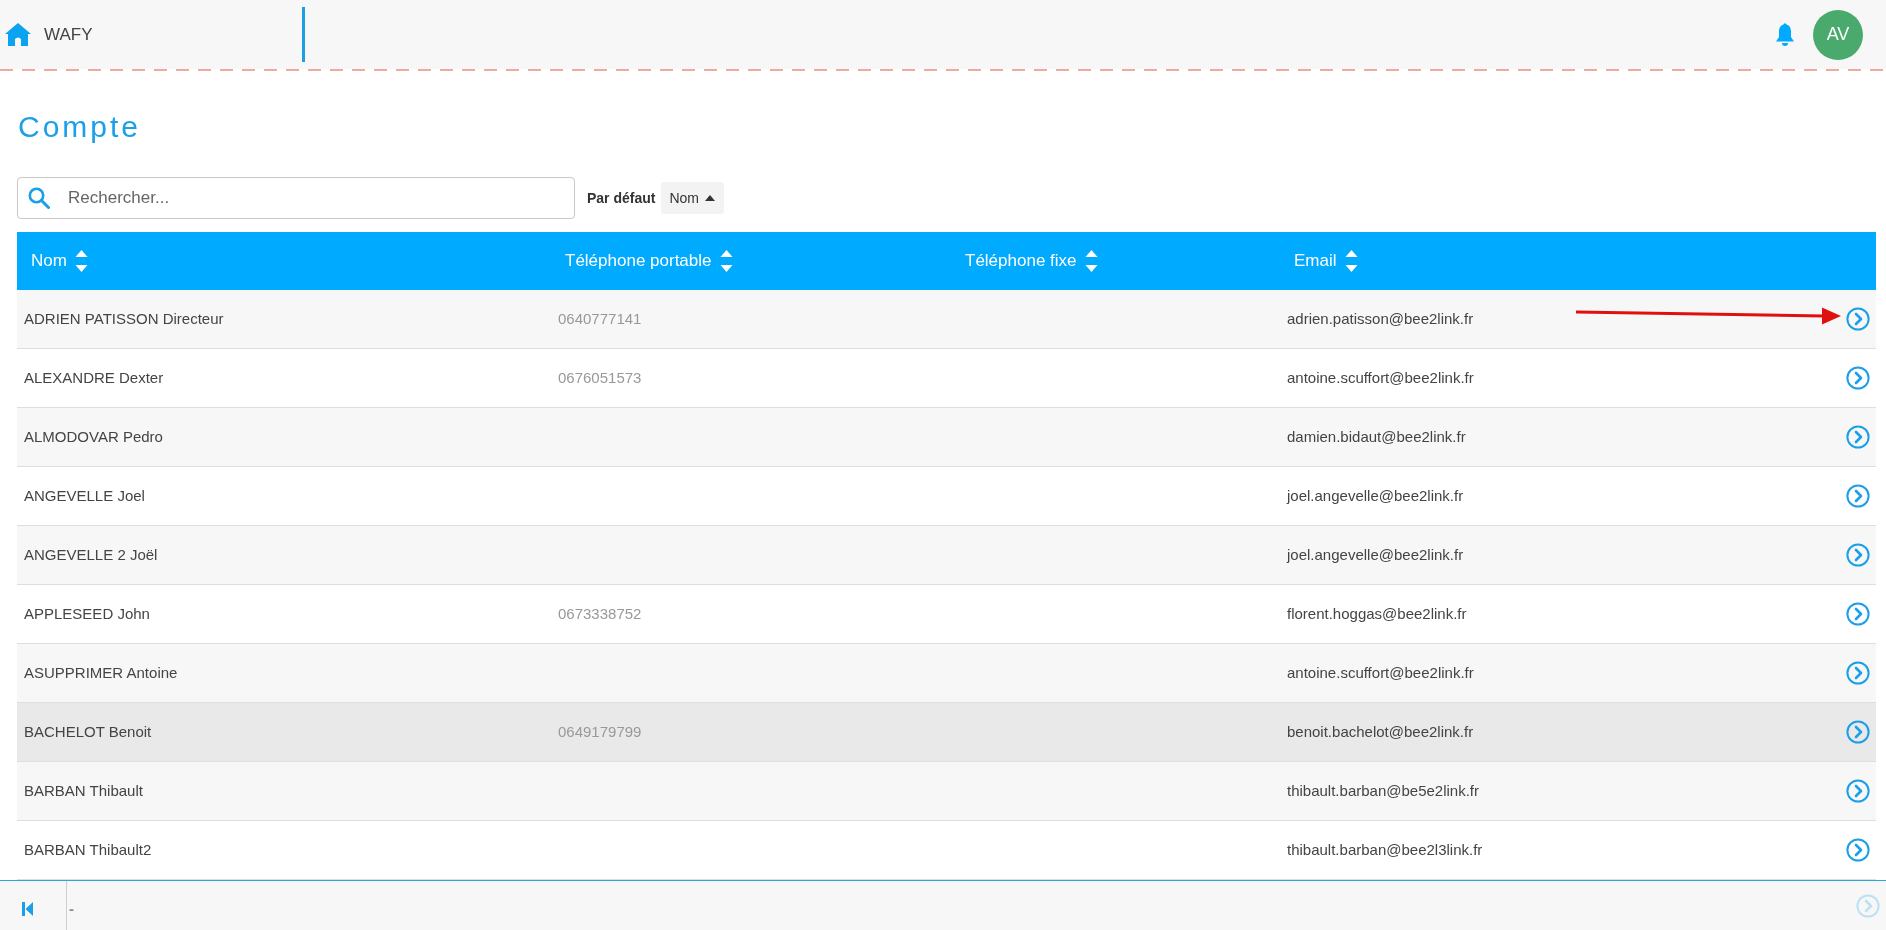 This screenshot has width=1886, height=930. Describe the element at coordinates (600, 318) in the screenshot. I see `table-cell: 0640777141` at that location.